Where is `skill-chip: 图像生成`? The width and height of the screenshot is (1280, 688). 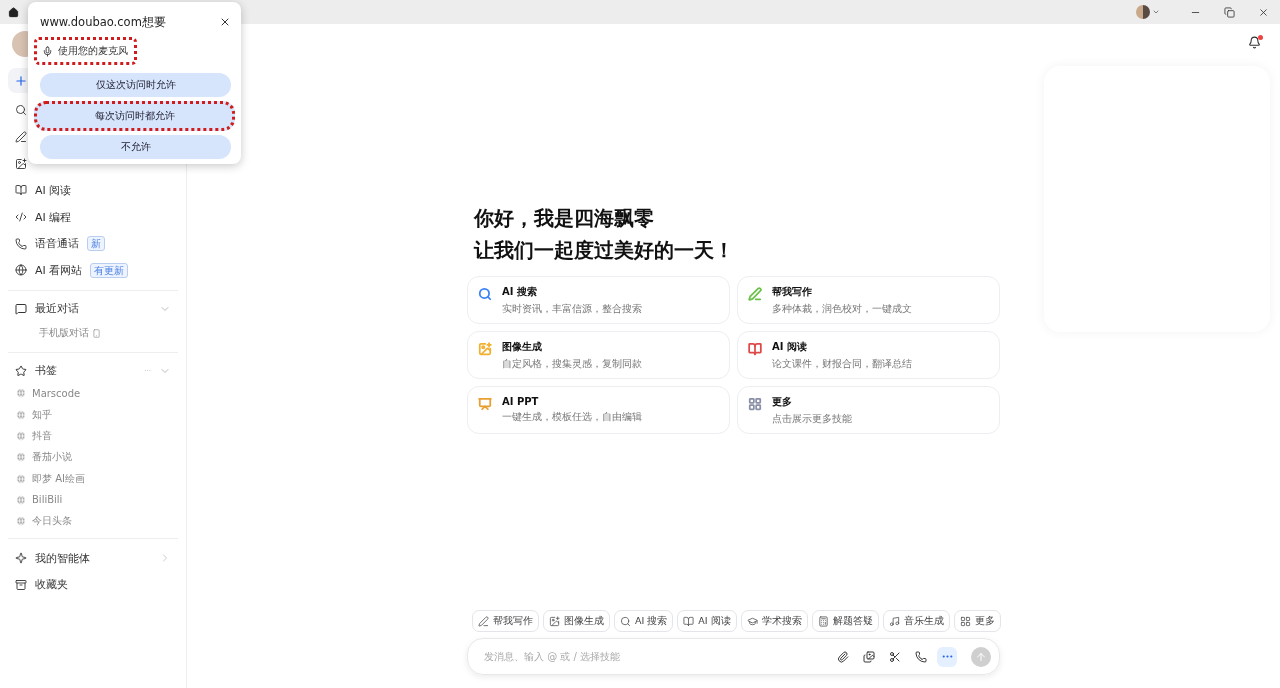
skill-chip: 图像生成 is located at coordinates (576, 621).